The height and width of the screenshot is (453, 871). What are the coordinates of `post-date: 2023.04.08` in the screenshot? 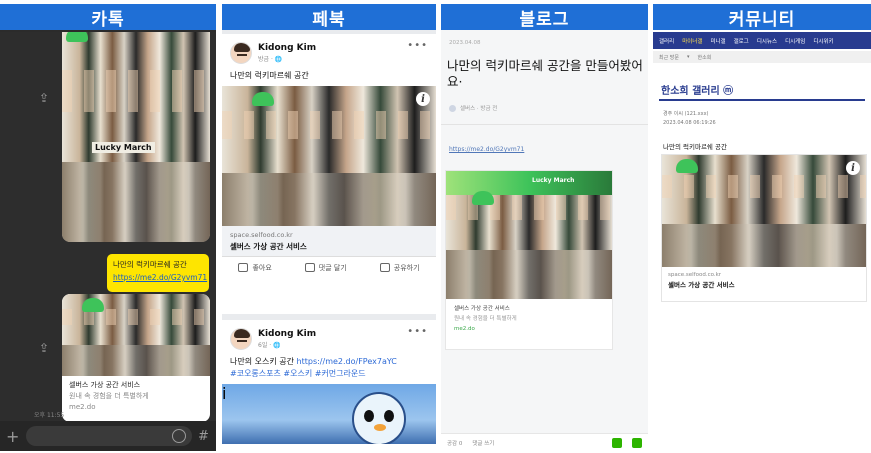 It's located at (465, 43).